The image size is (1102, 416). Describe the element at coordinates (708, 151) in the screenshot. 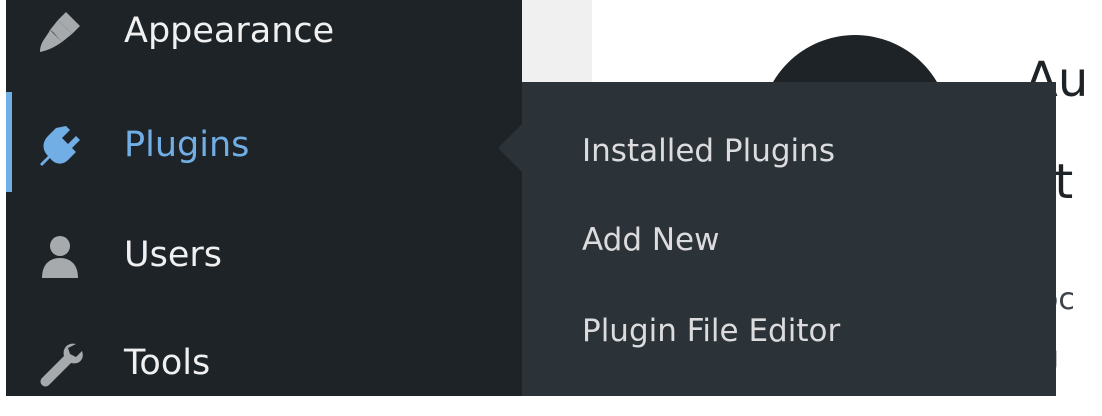

I see `submenu-item-installed-plugins: Installed Plugins` at that location.